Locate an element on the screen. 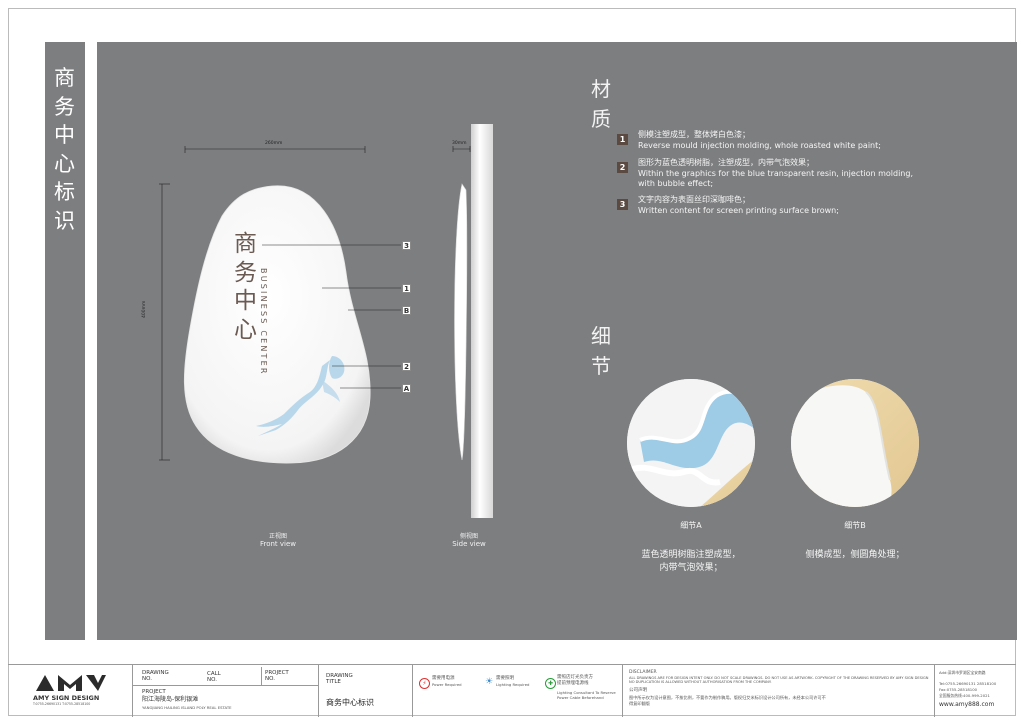  callout-a: A is located at coordinates (406, 388).